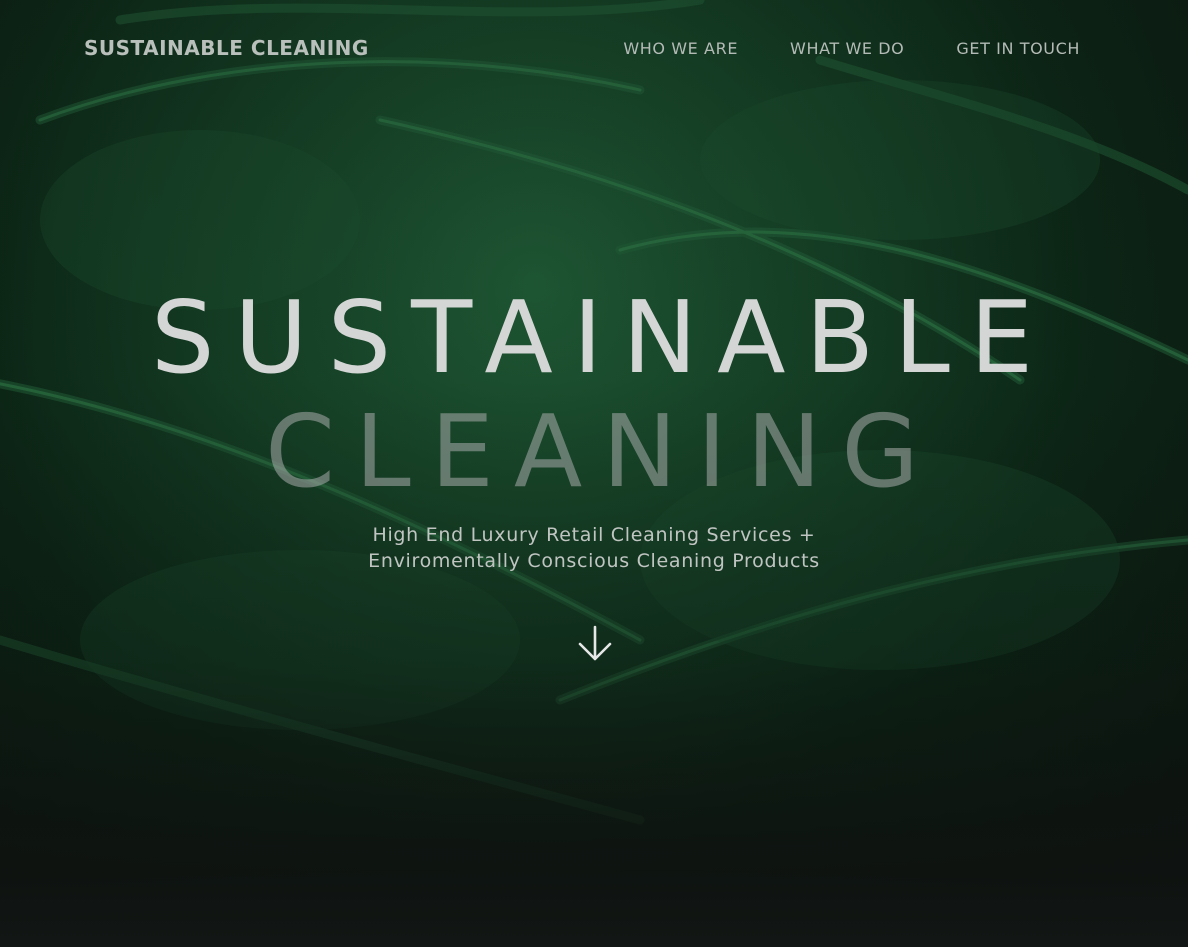 The height and width of the screenshot is (947, 1188). Describe the element at coordinates (602, 451) in the screenshot. I see `hero-title-line-2: CLEANING` at that location.